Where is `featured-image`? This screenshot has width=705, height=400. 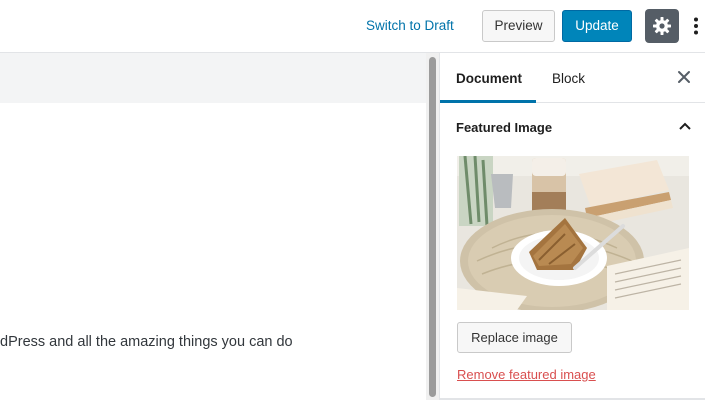
featured-image is located at coordinates (573, 233).